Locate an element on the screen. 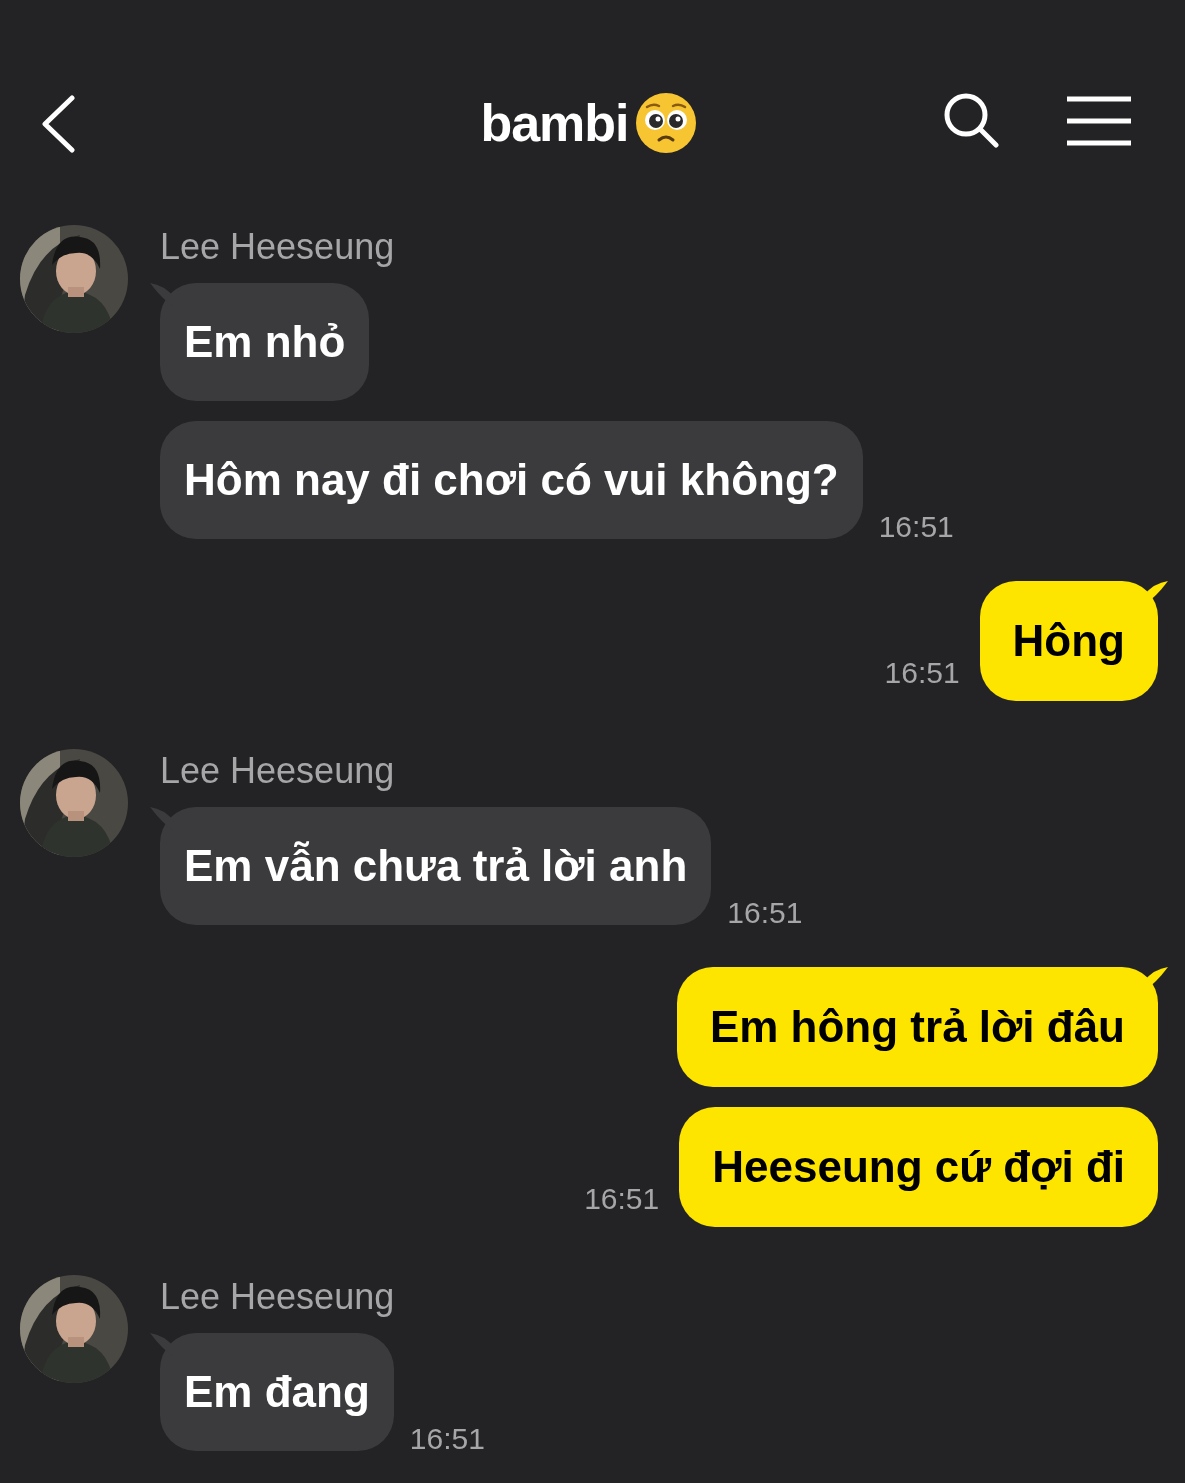 The image size is (1185, 1483). message-text: Hôm nay đi chơi có vui không? is located at coordinates (511, 480).